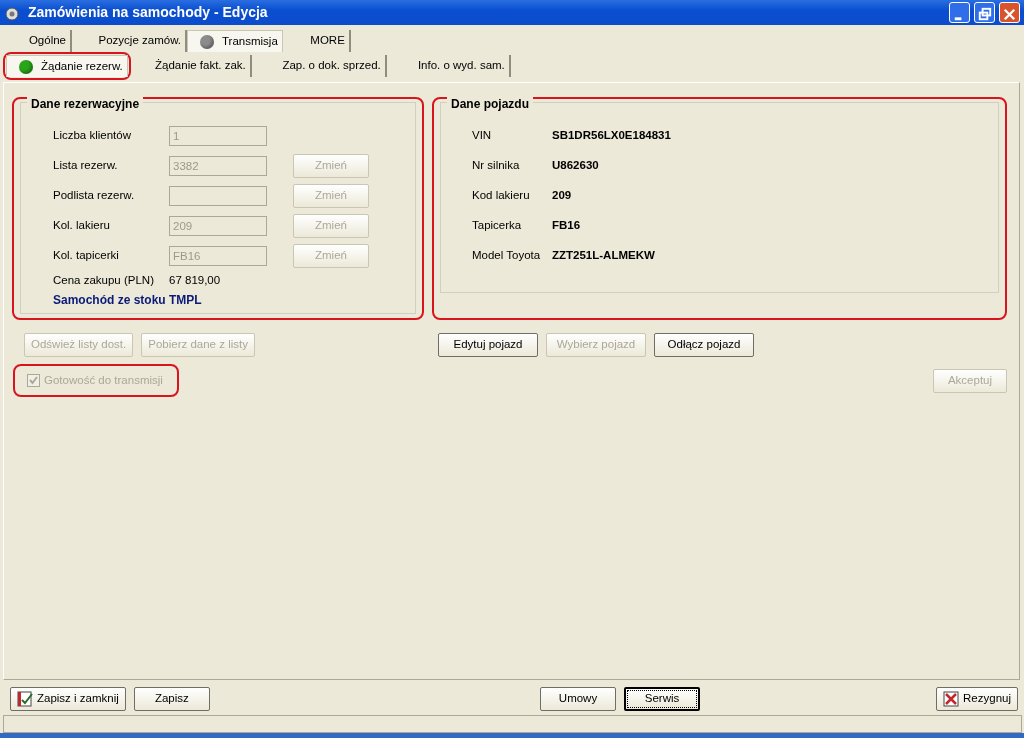 This screenshot has width=1024, height=738. What do you see at coordinates (148, 12) in the screenshot?
I see `window-title: Zamówienia na samochody - Edycja` at bounding box center [148, 12].